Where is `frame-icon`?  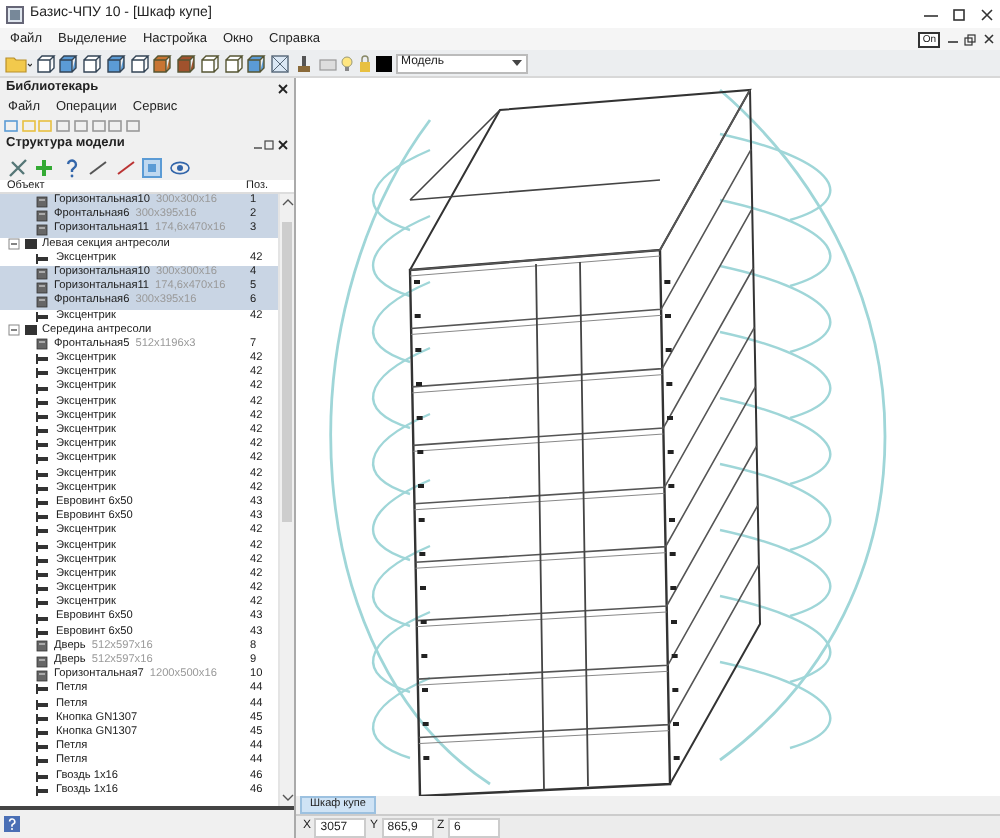
frame-icon is located at coordinates (152, 167).